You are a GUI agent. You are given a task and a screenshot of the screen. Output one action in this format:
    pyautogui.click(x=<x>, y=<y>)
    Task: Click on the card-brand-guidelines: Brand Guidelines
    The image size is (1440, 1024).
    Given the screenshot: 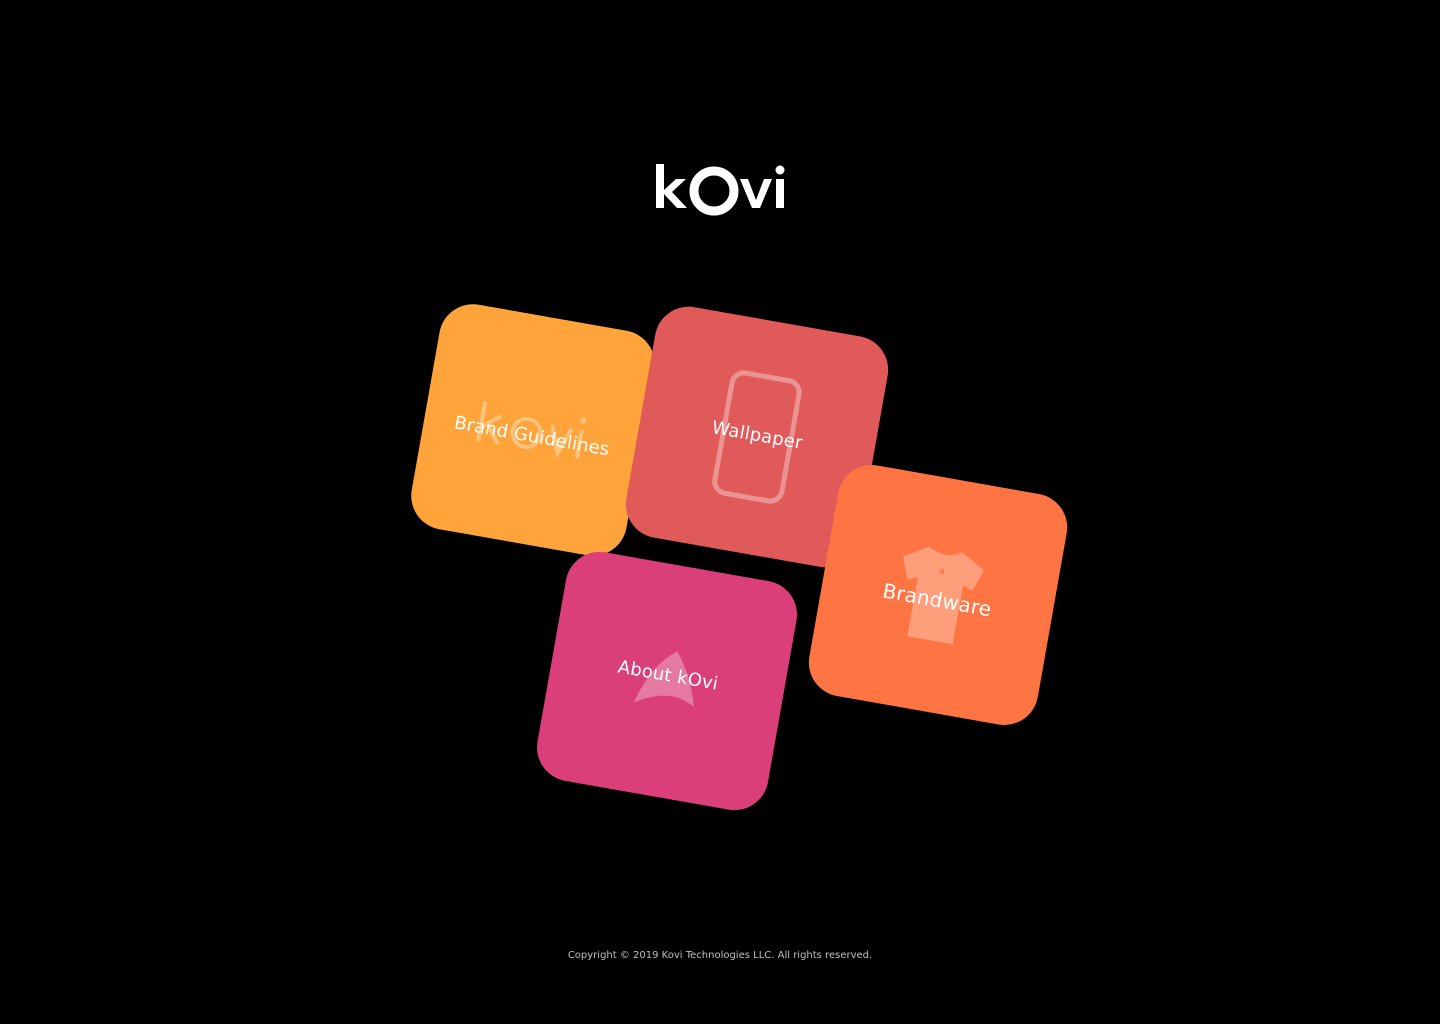 What is the action you would take?
    pyautogui.click(x=533, y=430)
    